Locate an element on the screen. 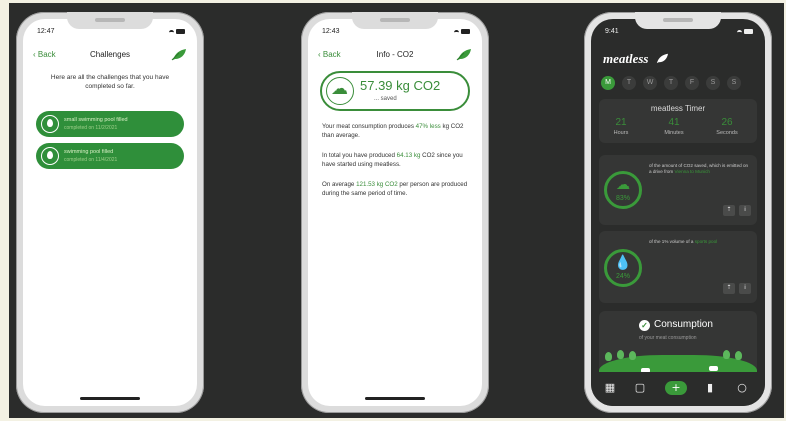  cow-illustration is located at coordinates (713, 368).